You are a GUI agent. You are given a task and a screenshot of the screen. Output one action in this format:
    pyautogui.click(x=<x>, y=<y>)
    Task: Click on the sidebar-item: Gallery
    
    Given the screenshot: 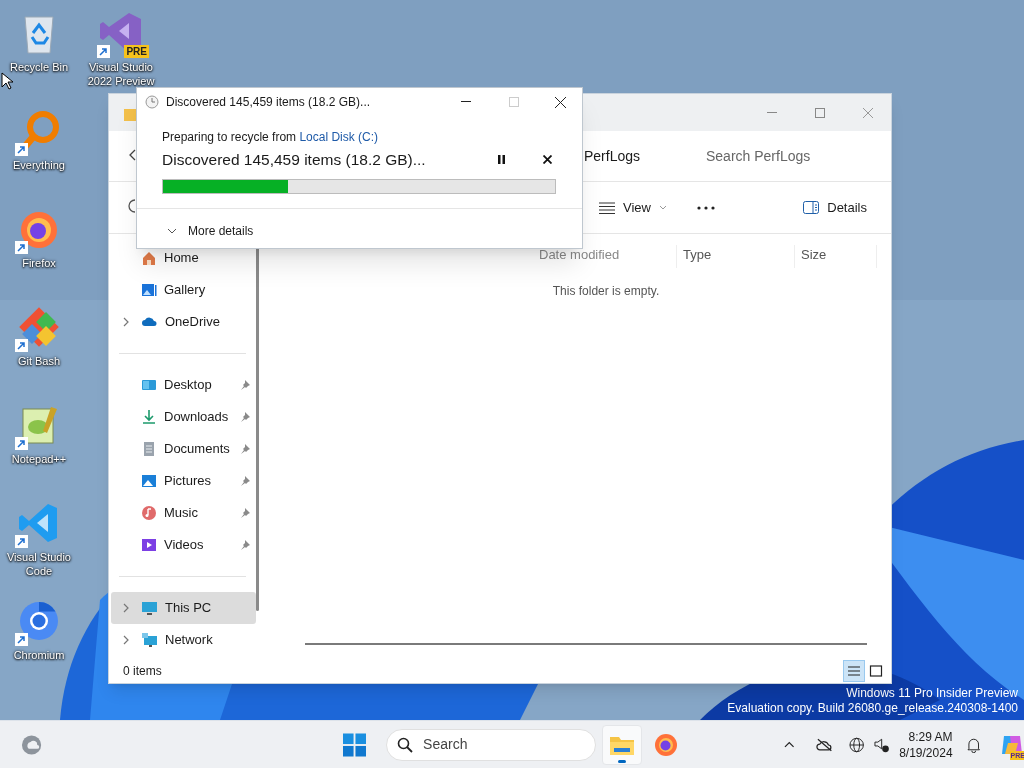 What is the action you would take?
    pyautogui.click(x=183, y=290)
    